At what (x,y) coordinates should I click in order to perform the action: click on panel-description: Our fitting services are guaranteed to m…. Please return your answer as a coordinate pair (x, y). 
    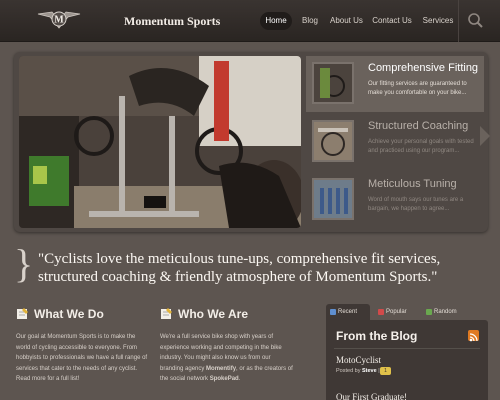
    Looking at the image, I should click on (417, 88).